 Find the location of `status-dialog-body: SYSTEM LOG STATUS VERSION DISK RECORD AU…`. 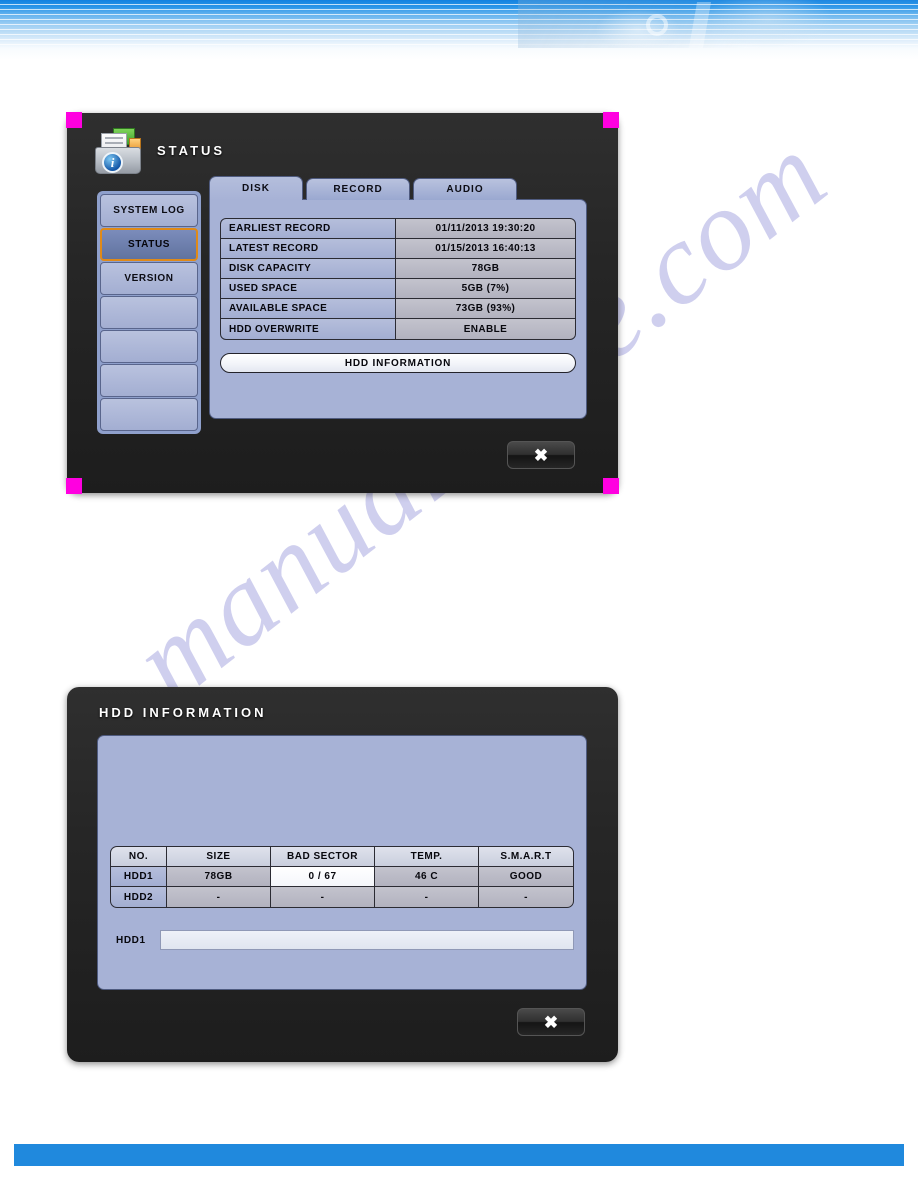

status-dialog-body: SYSTEM LOG STATUS VERSION DISK RECORD AU… is located at coordinates (342, 310).